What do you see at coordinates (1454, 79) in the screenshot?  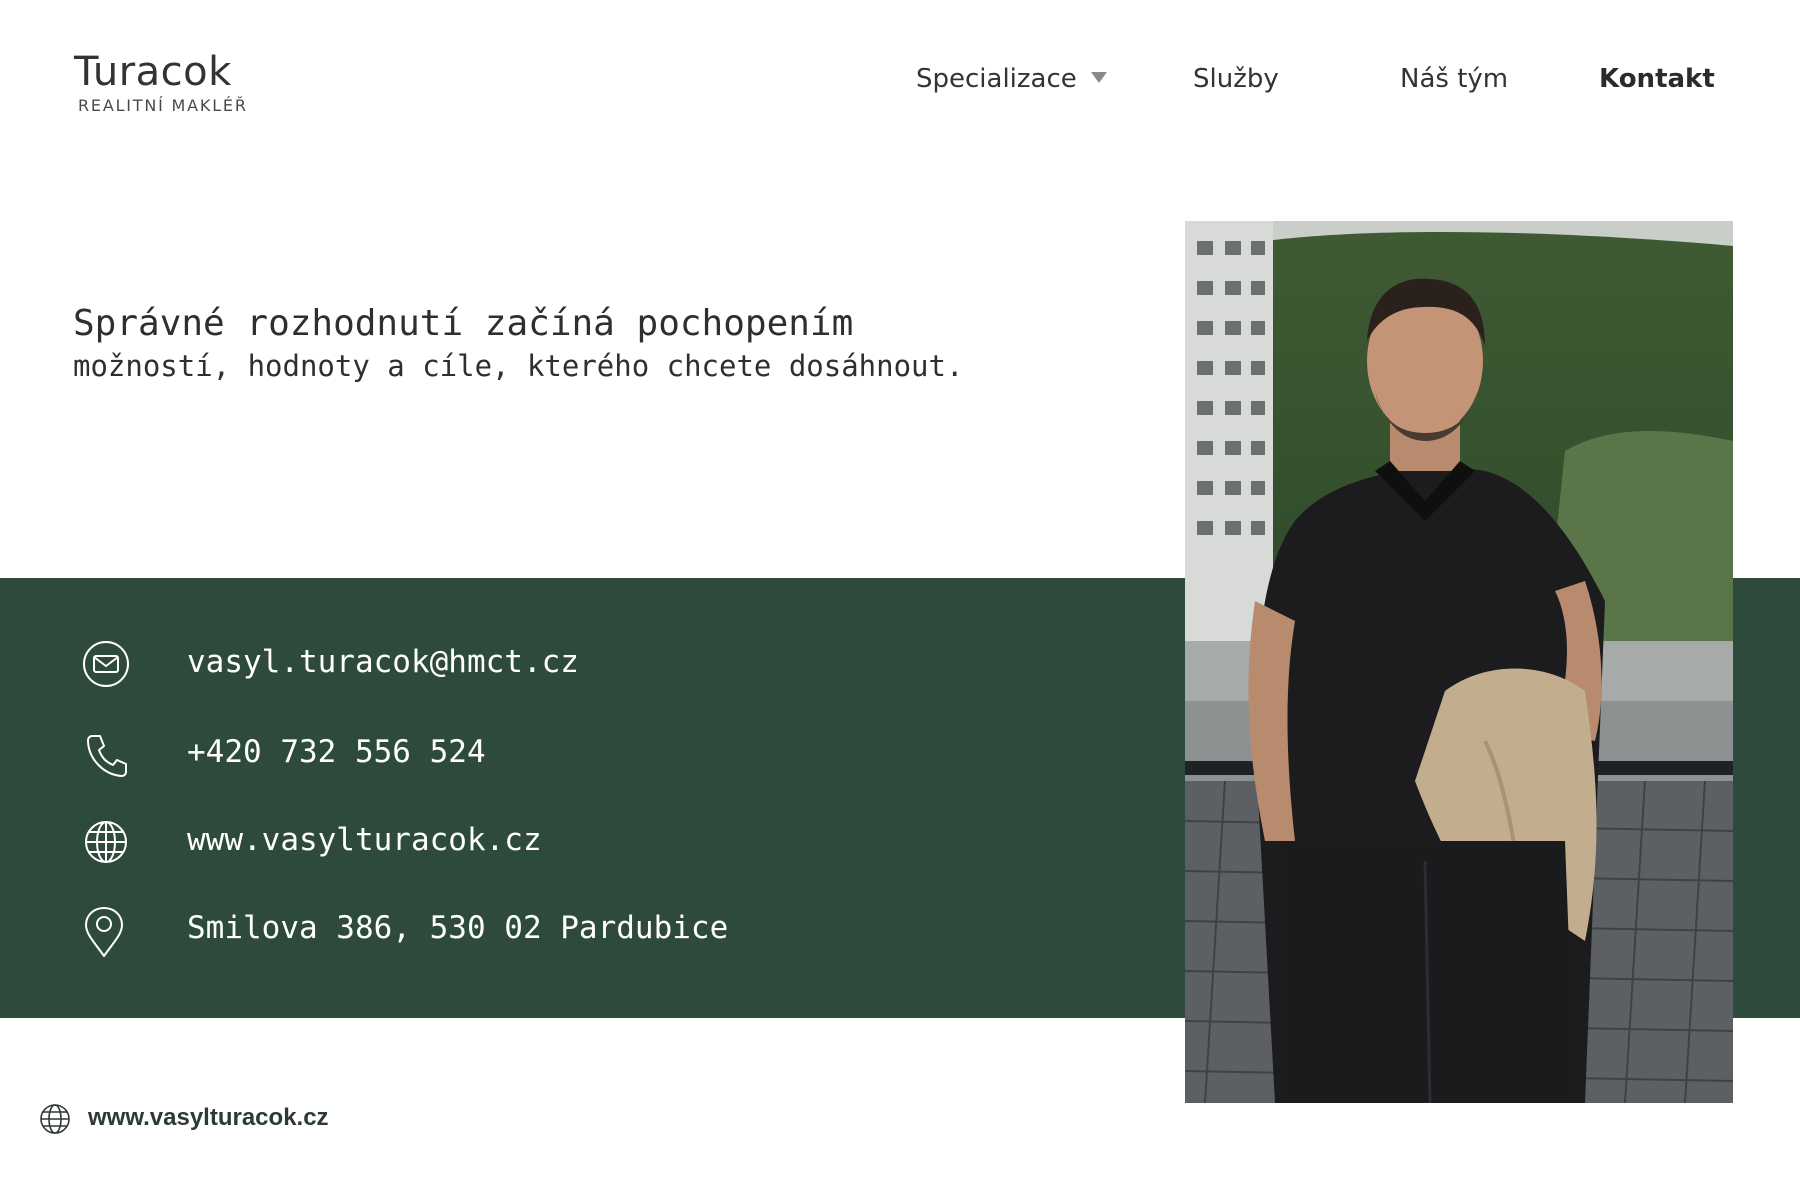 I see `nav-item-nas-tym: Náš tým` at bounding box center [1454, 79].